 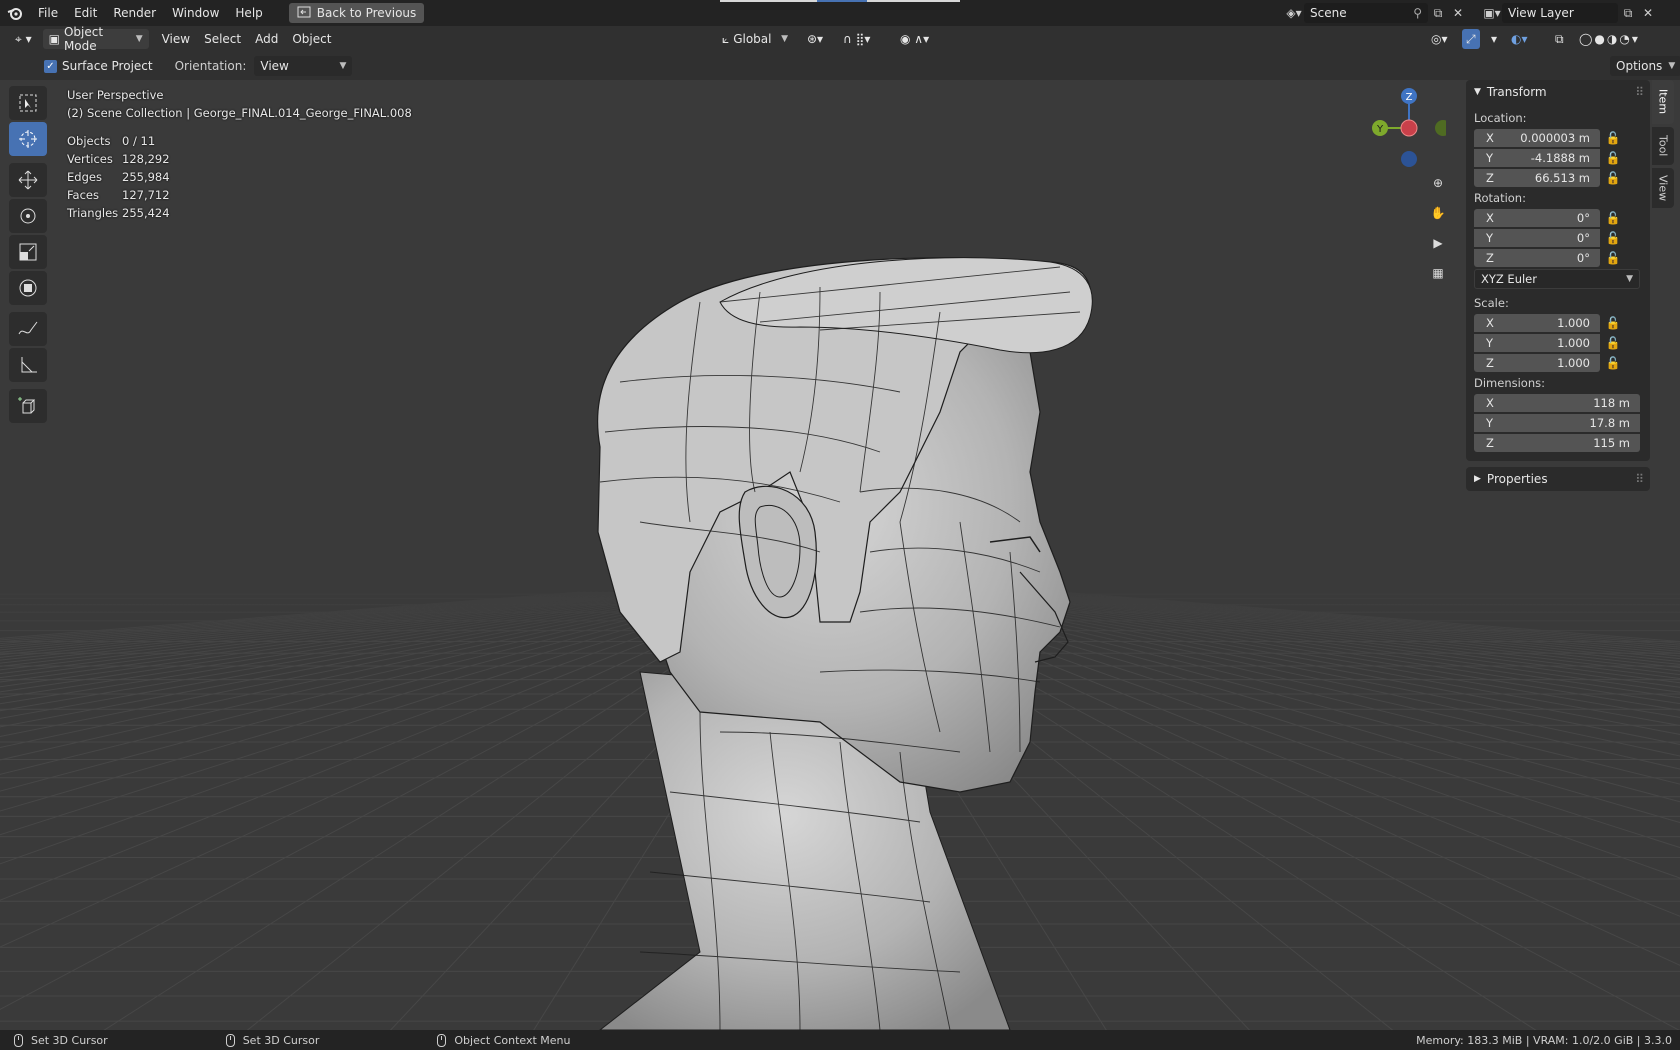 What do you see at coordinates (1440, 128) in the screenshot?
I see `gizmo-neg-y` at bounding box center [1440, 128].